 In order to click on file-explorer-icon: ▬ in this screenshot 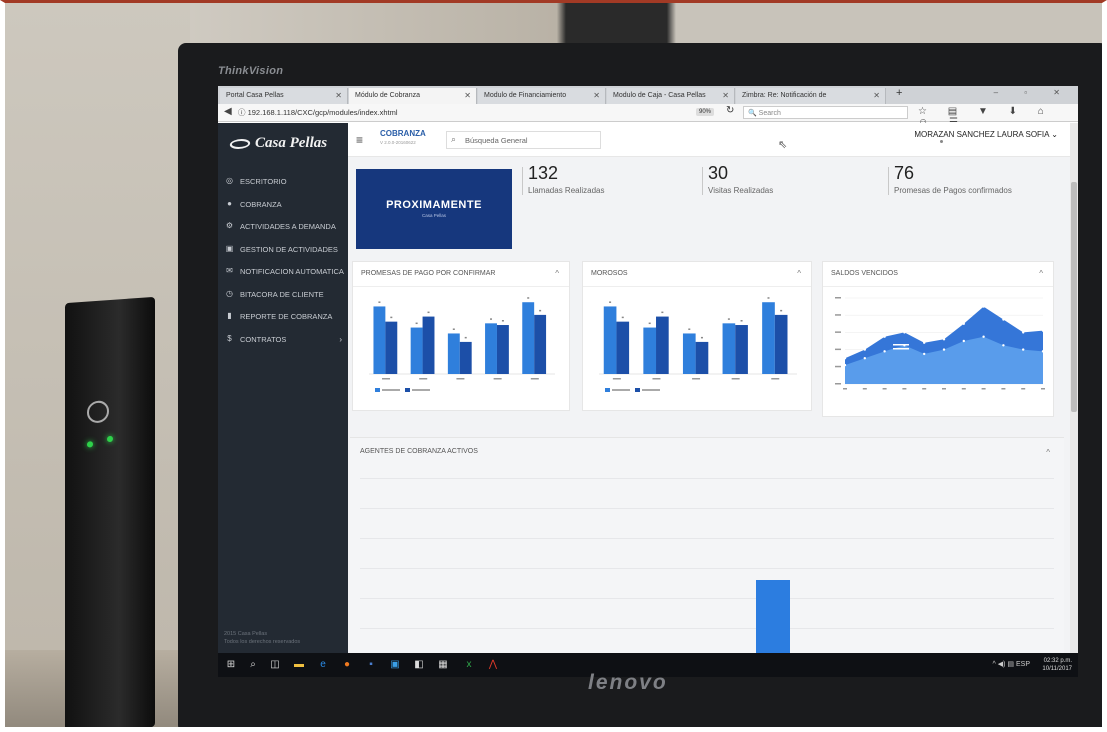, I will do `click(299, 665)`.